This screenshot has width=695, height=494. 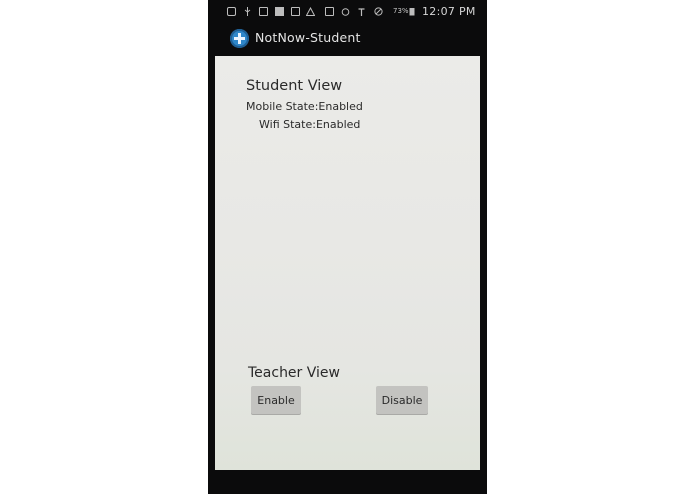 What do you see at coordinates (449, 11) in the screenshot?
I see `clock: 12:07 PM` at bounding box center [449, 11].